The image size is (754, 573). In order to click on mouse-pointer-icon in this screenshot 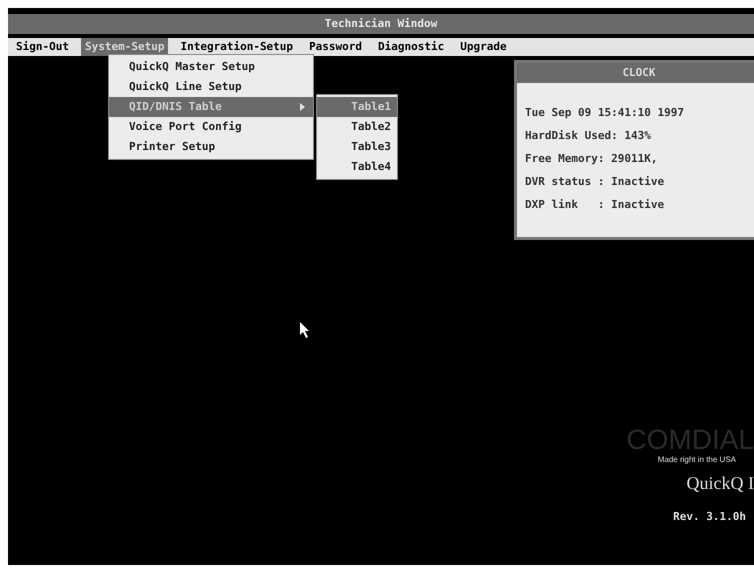, I will do `click(305, 330)`.